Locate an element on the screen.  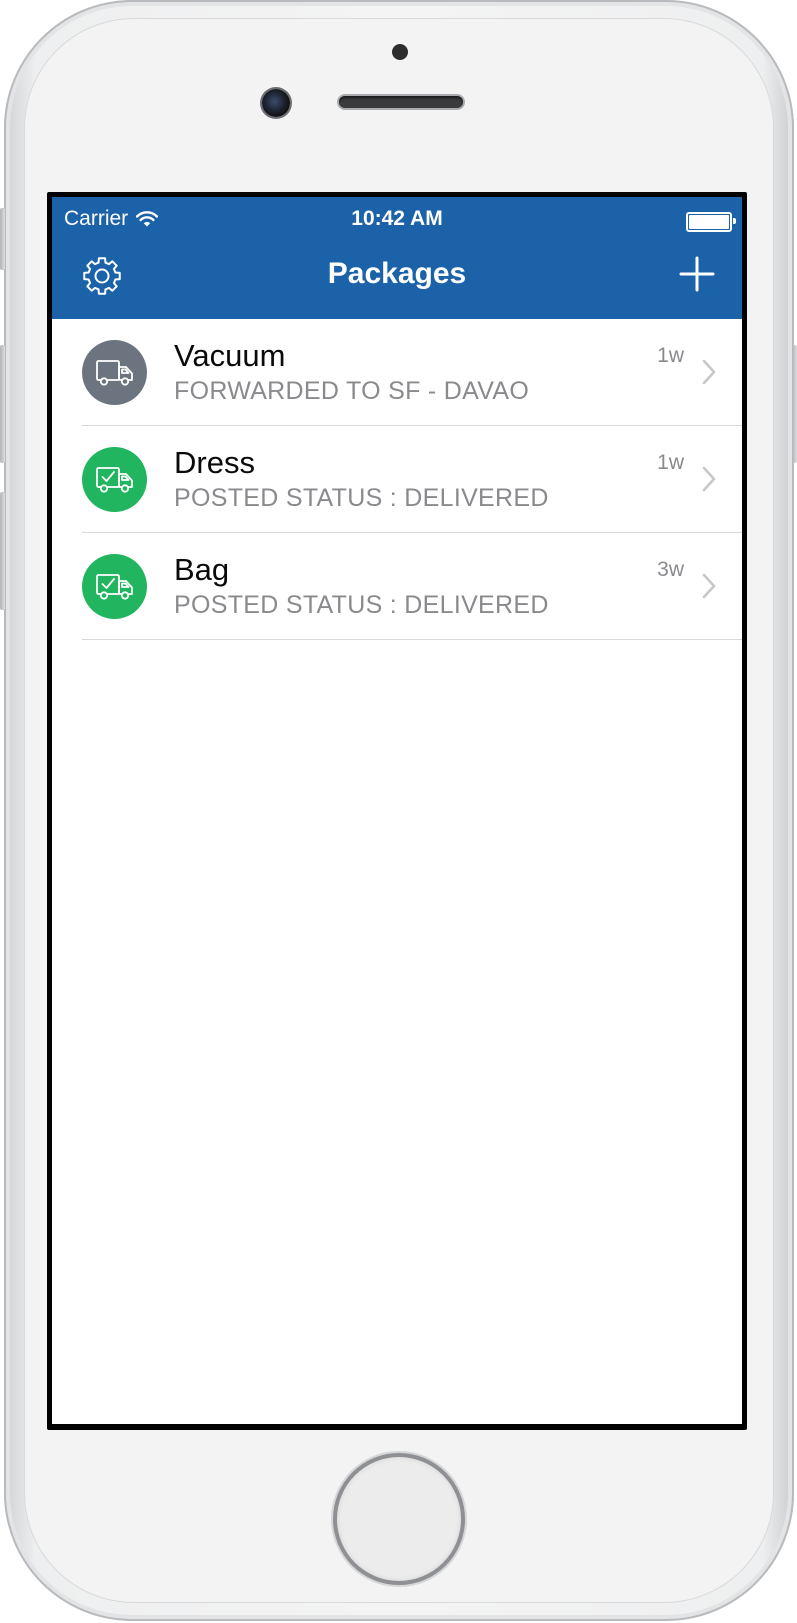
truck-icon is located at coordinates (114, 372).